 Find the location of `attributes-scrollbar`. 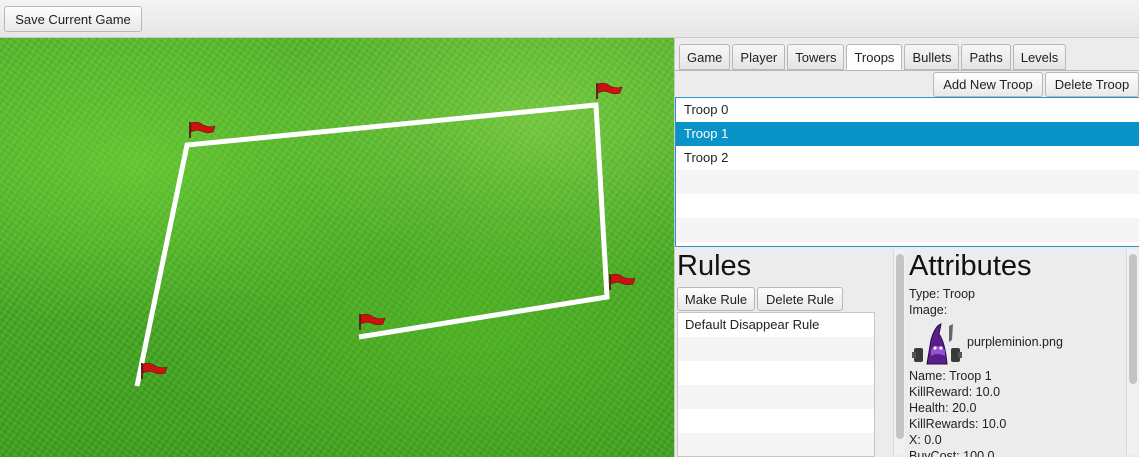

attributes-scrollbar is located at coordinates (1132, 352).